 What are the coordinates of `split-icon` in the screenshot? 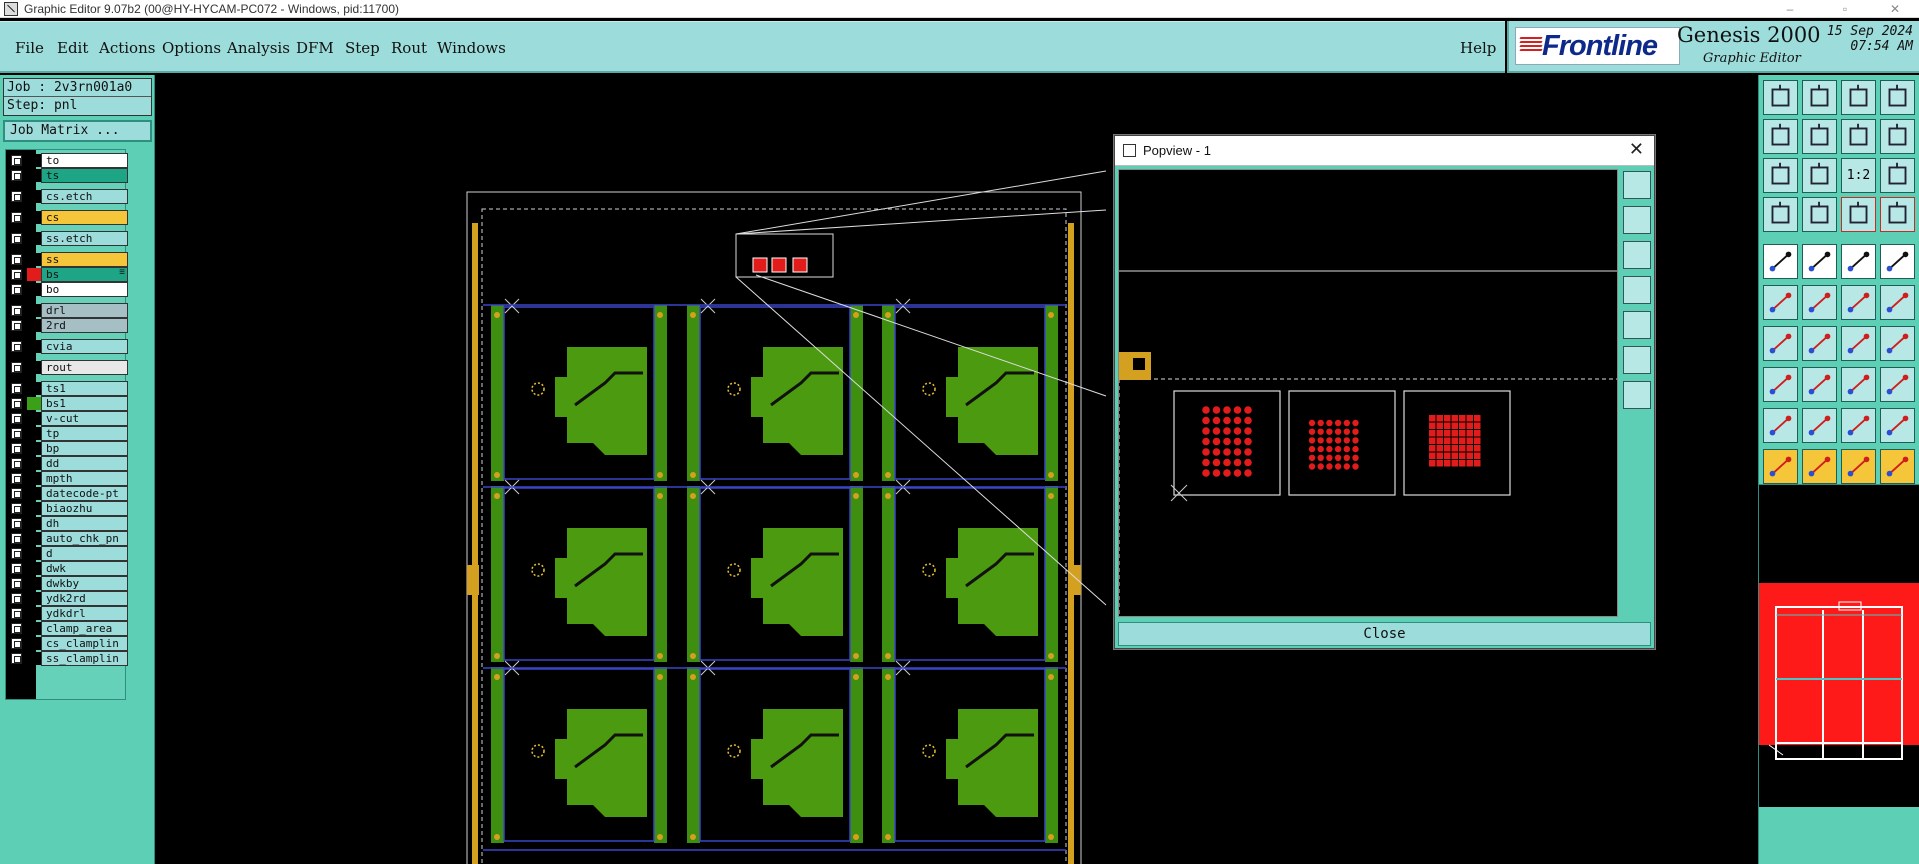 It's located at (1858, 136).